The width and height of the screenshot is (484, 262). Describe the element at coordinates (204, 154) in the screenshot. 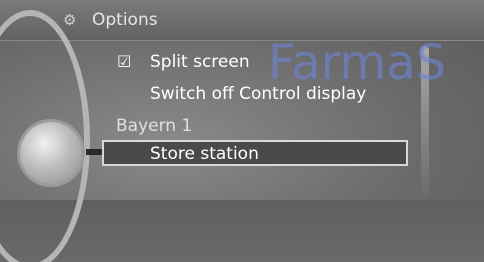

I see `menu-item-store-station: Store station` at that location.